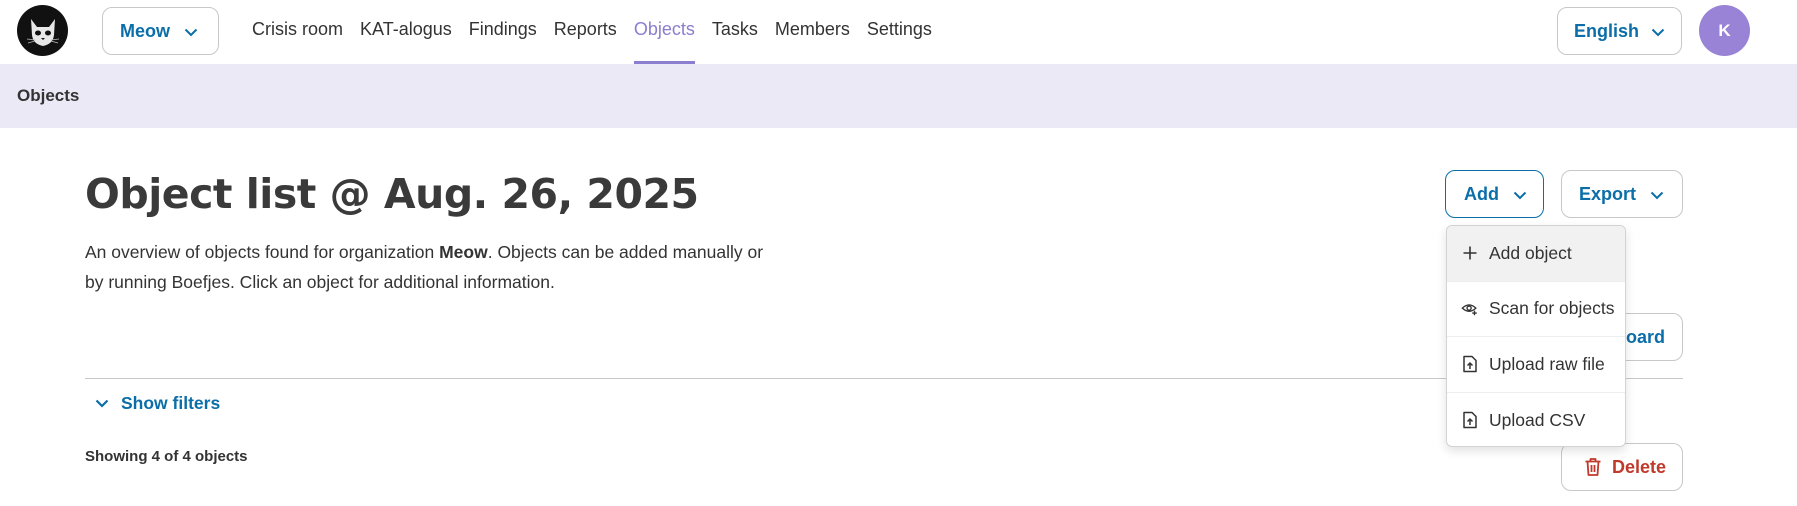 This screenshot has width=1797, height=506. What do you see at coordinates (1608, 193) in the screenshot?
I see `export-button-label: Export` at bounding box center [1608, 193].